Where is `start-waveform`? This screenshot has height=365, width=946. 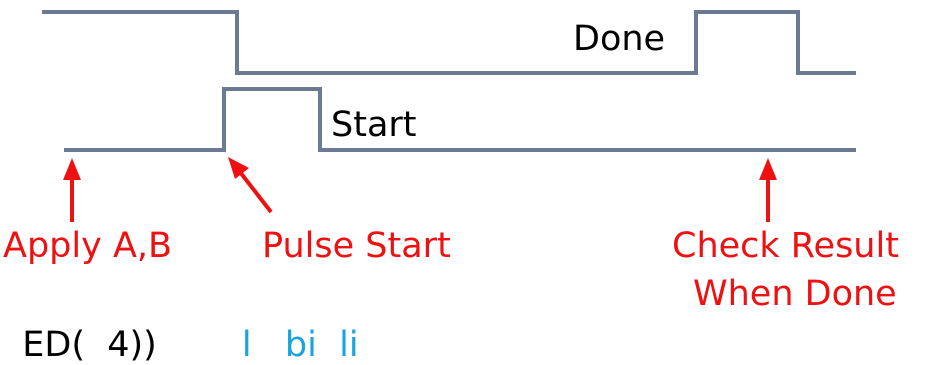
start-waveform is located at coordinates (460, 119).